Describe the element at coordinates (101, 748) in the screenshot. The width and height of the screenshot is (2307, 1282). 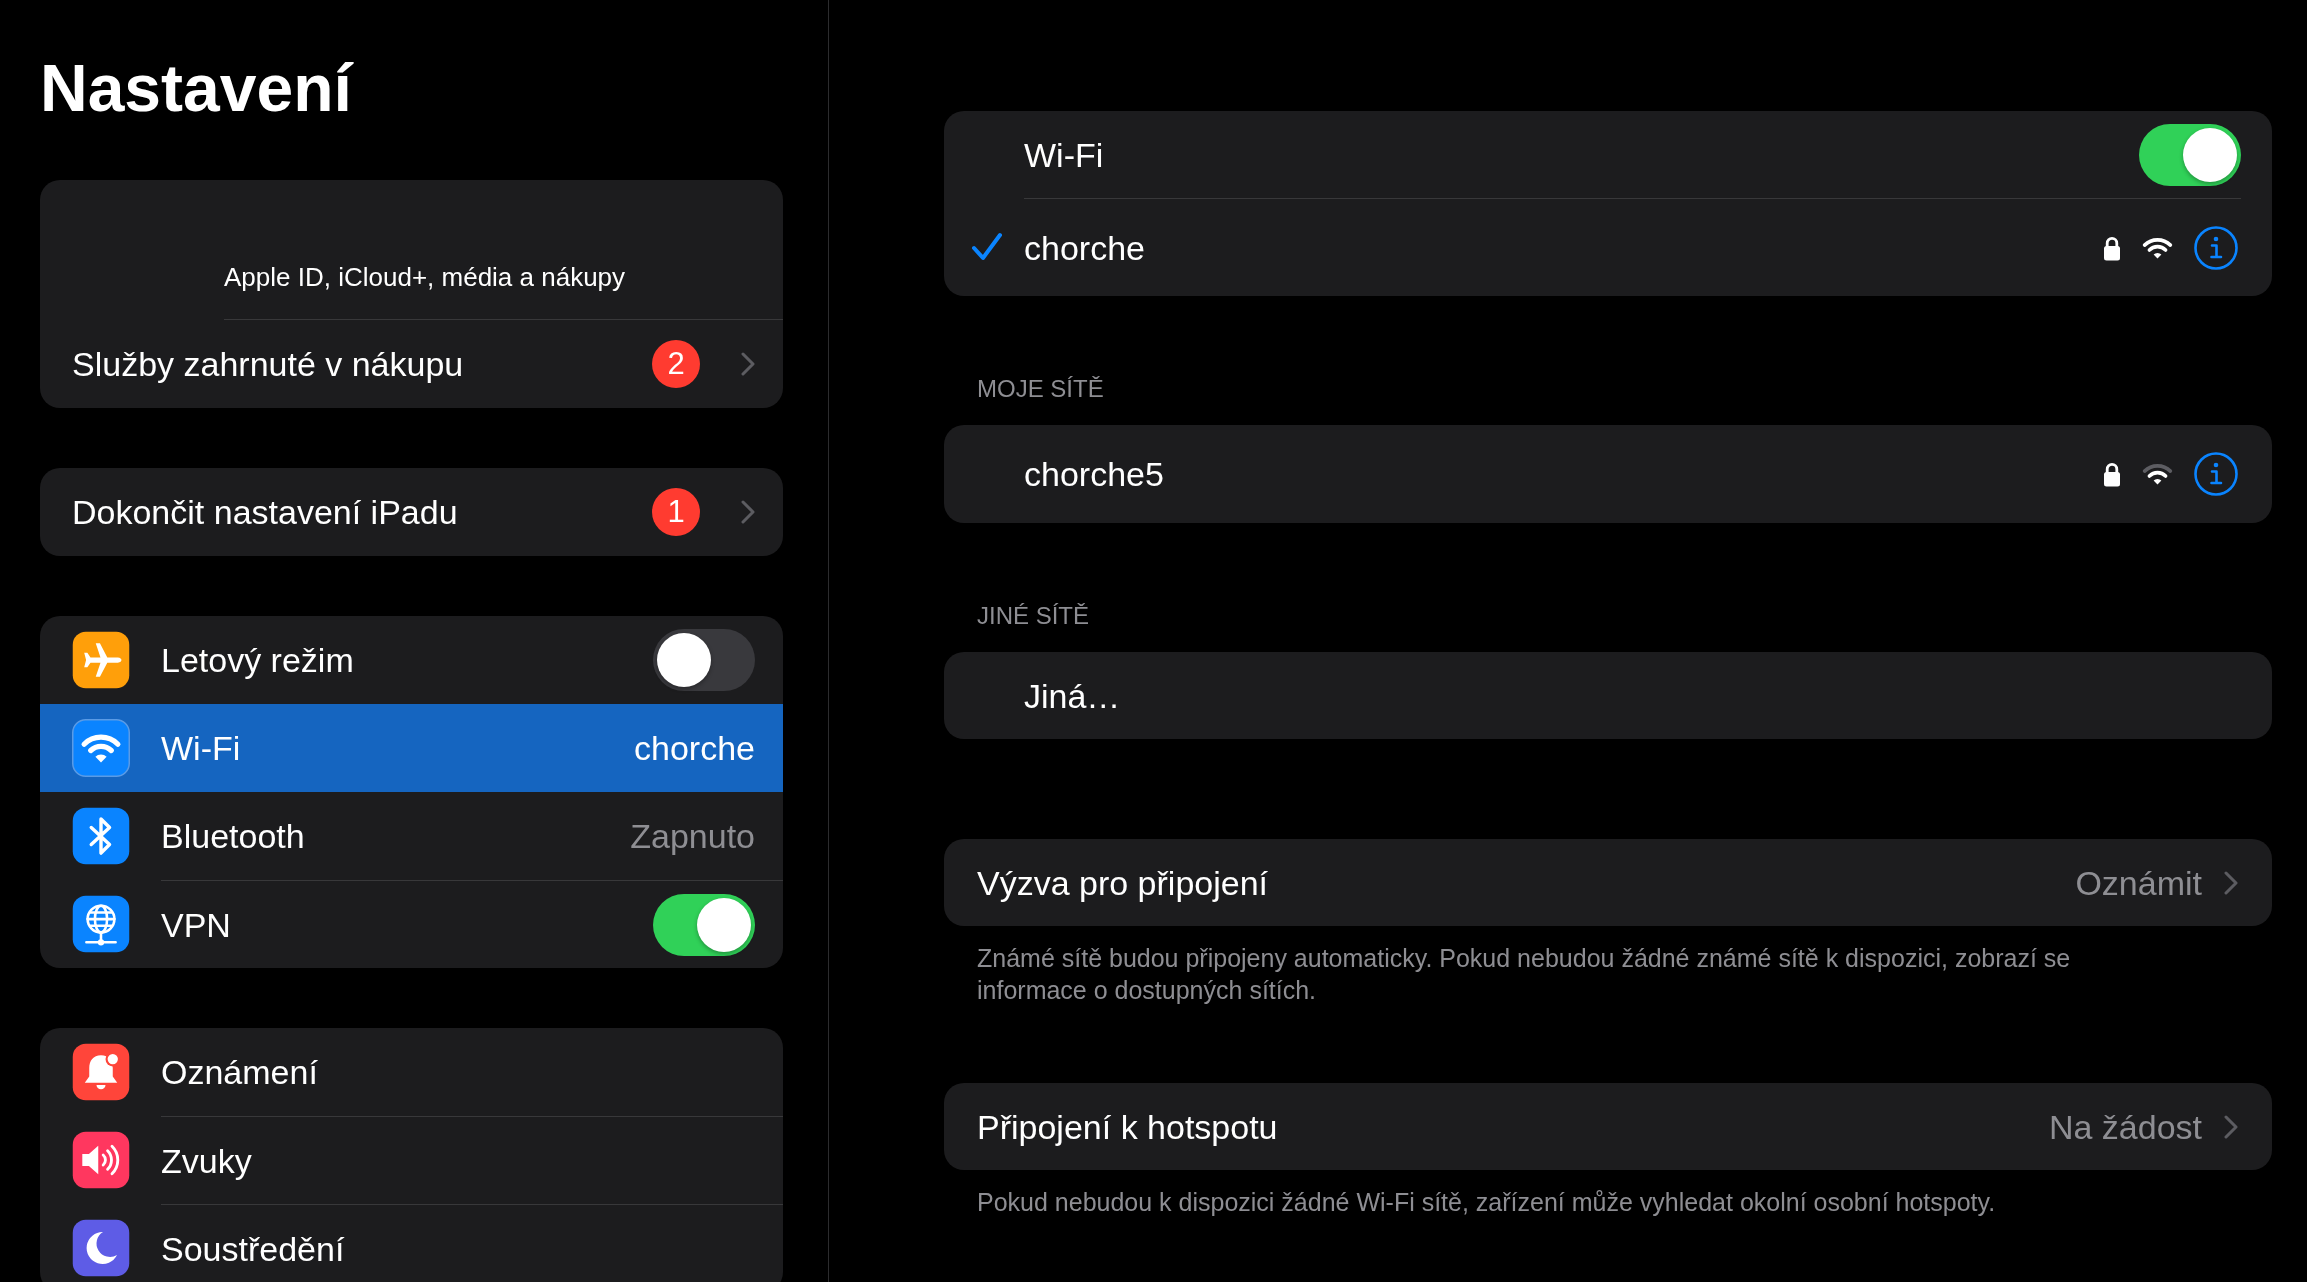
I see `wifi-icon` at that location.